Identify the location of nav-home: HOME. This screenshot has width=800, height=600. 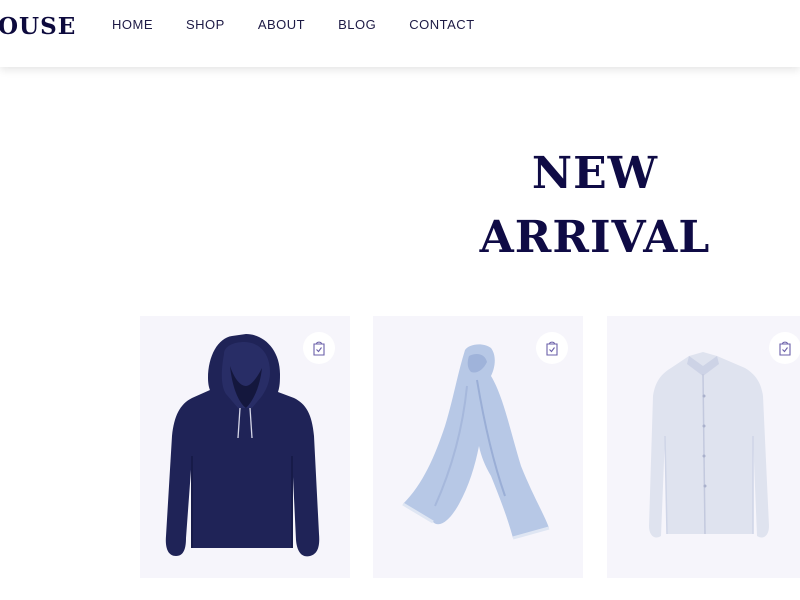
(132, 25).